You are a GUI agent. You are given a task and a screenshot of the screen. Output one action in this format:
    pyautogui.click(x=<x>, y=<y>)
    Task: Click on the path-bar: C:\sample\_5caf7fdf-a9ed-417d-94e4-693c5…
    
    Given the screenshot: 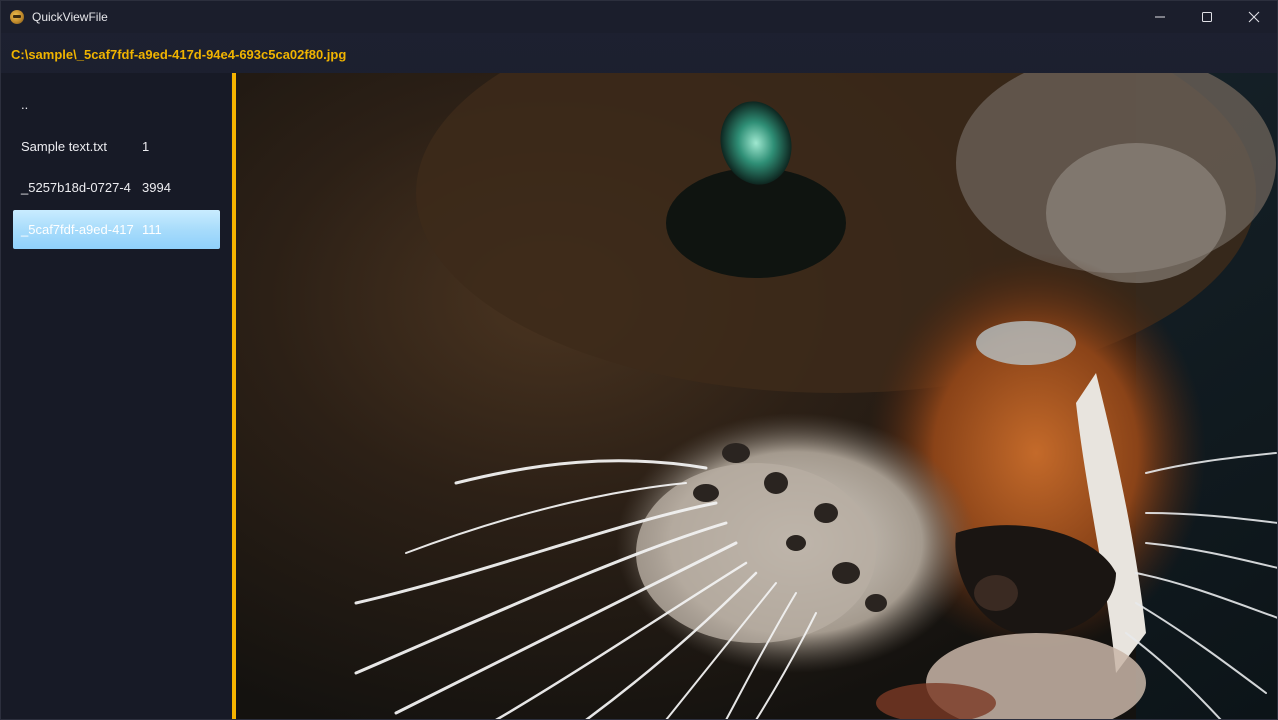 What is the action you would take?
    pyautogui.click(x=639, y=54)
    